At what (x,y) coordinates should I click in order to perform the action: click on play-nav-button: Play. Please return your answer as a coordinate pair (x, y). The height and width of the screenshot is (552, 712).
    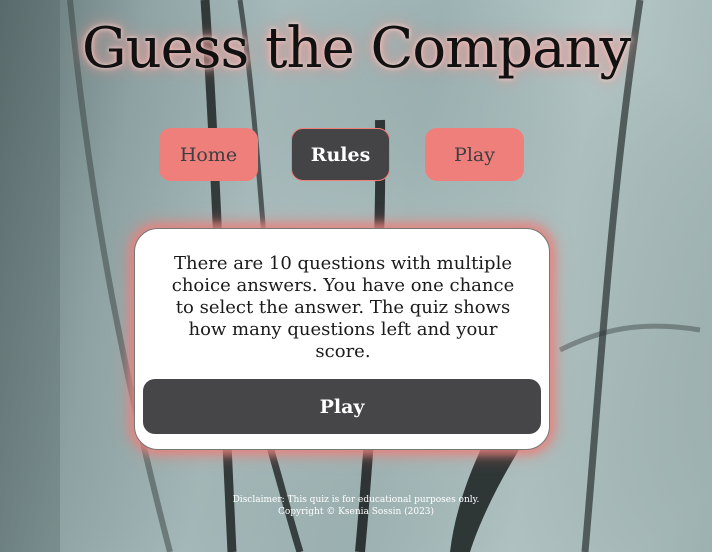
    Looking at the image, I should click on (474, 154).